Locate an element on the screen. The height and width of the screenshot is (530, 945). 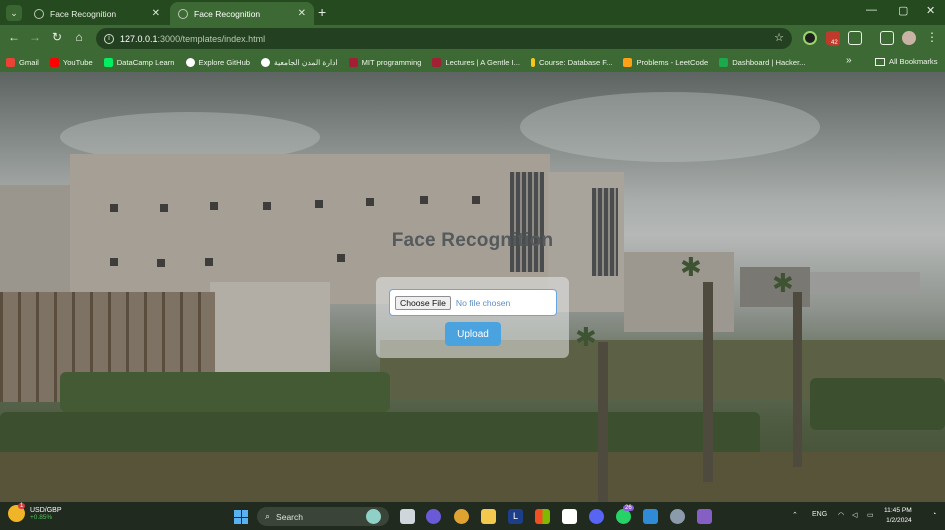
widgets-button: 1 USD/GBP +0.85% is located at coordinates (35, 512).